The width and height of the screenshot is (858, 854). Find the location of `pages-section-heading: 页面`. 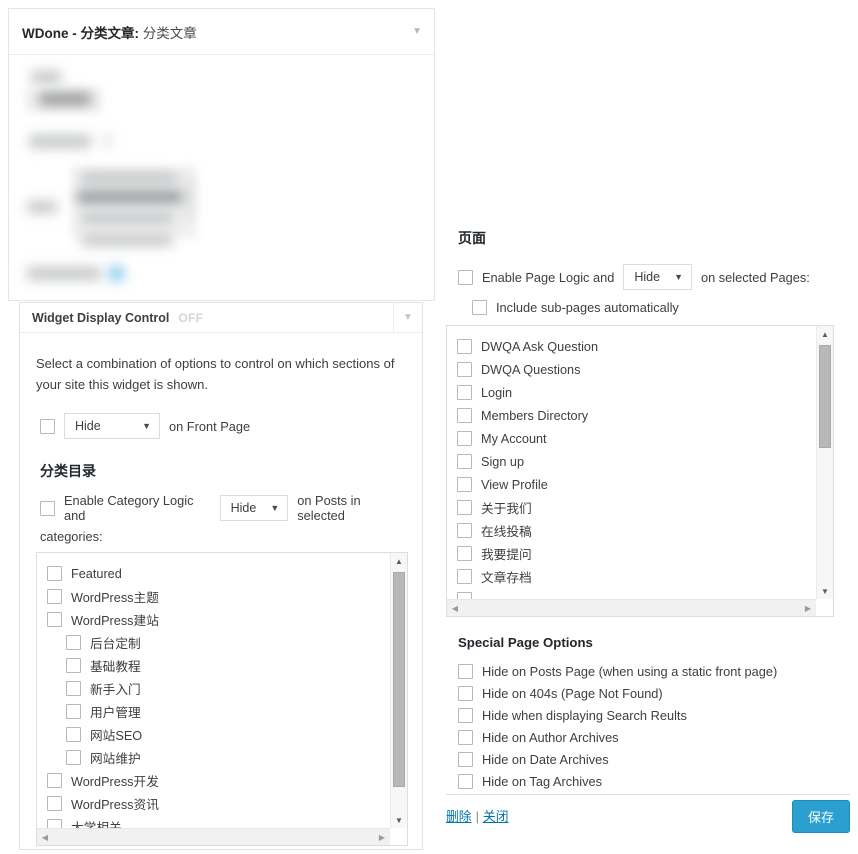

pages-section-heading: 页面 is located at coordinates (472, 238).